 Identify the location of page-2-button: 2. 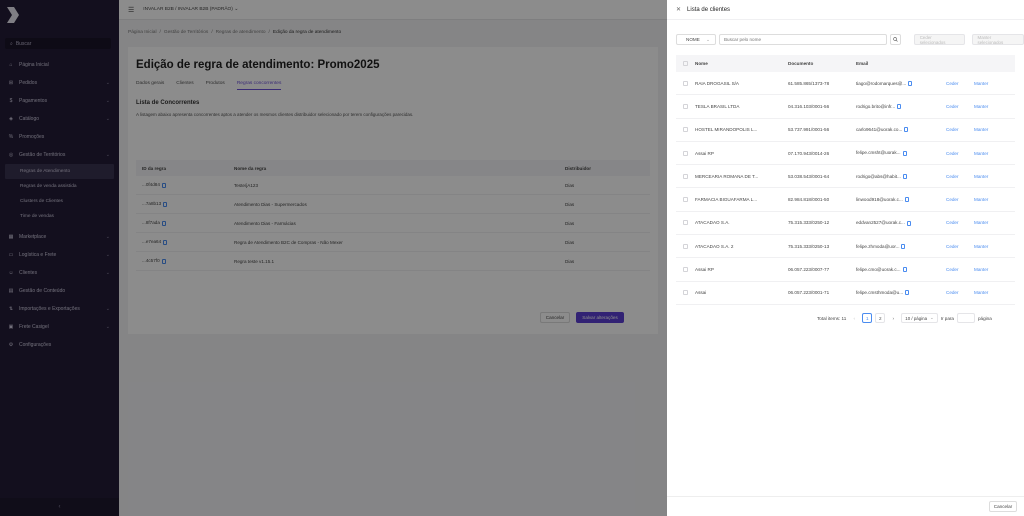
(880, 318).